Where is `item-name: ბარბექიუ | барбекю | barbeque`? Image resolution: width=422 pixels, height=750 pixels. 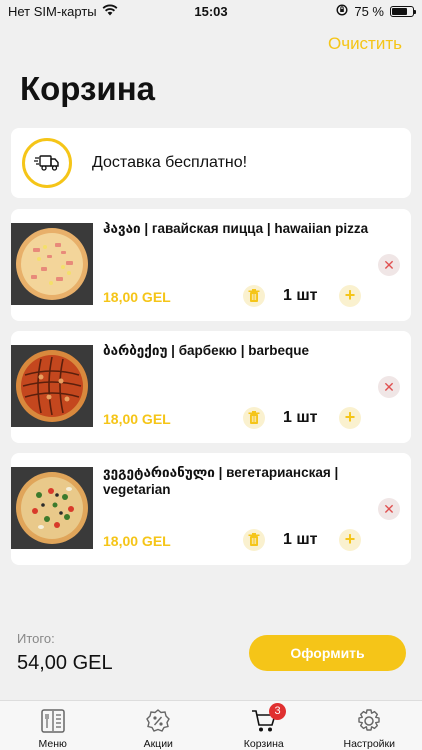 item-name: ბარბექიუ | барбекю | barbeque is located at coordinates (206, 350).